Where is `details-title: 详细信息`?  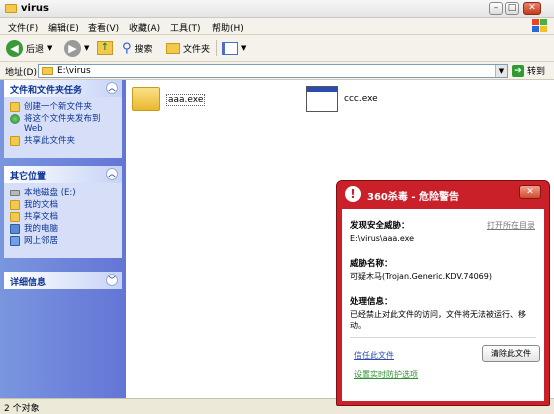 details-title: 详细信息 is located at coordinates (28, 283).